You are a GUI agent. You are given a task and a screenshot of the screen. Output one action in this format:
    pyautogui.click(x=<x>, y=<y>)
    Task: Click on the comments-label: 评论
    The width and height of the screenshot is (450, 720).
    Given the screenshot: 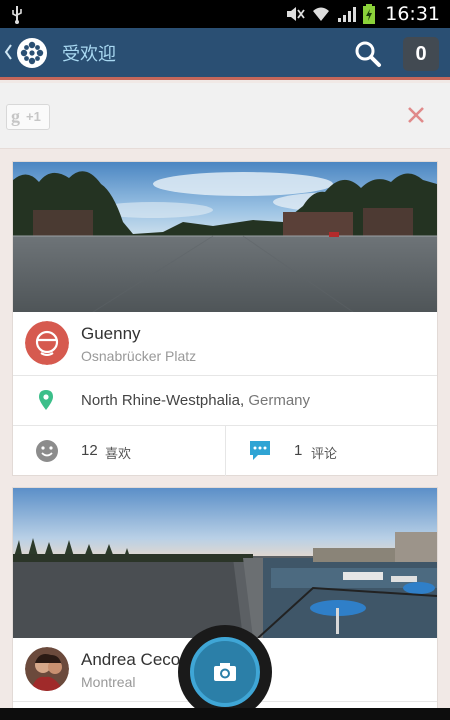 What is the action you would take?
    pyautogui.click(x=324, y=454)
    